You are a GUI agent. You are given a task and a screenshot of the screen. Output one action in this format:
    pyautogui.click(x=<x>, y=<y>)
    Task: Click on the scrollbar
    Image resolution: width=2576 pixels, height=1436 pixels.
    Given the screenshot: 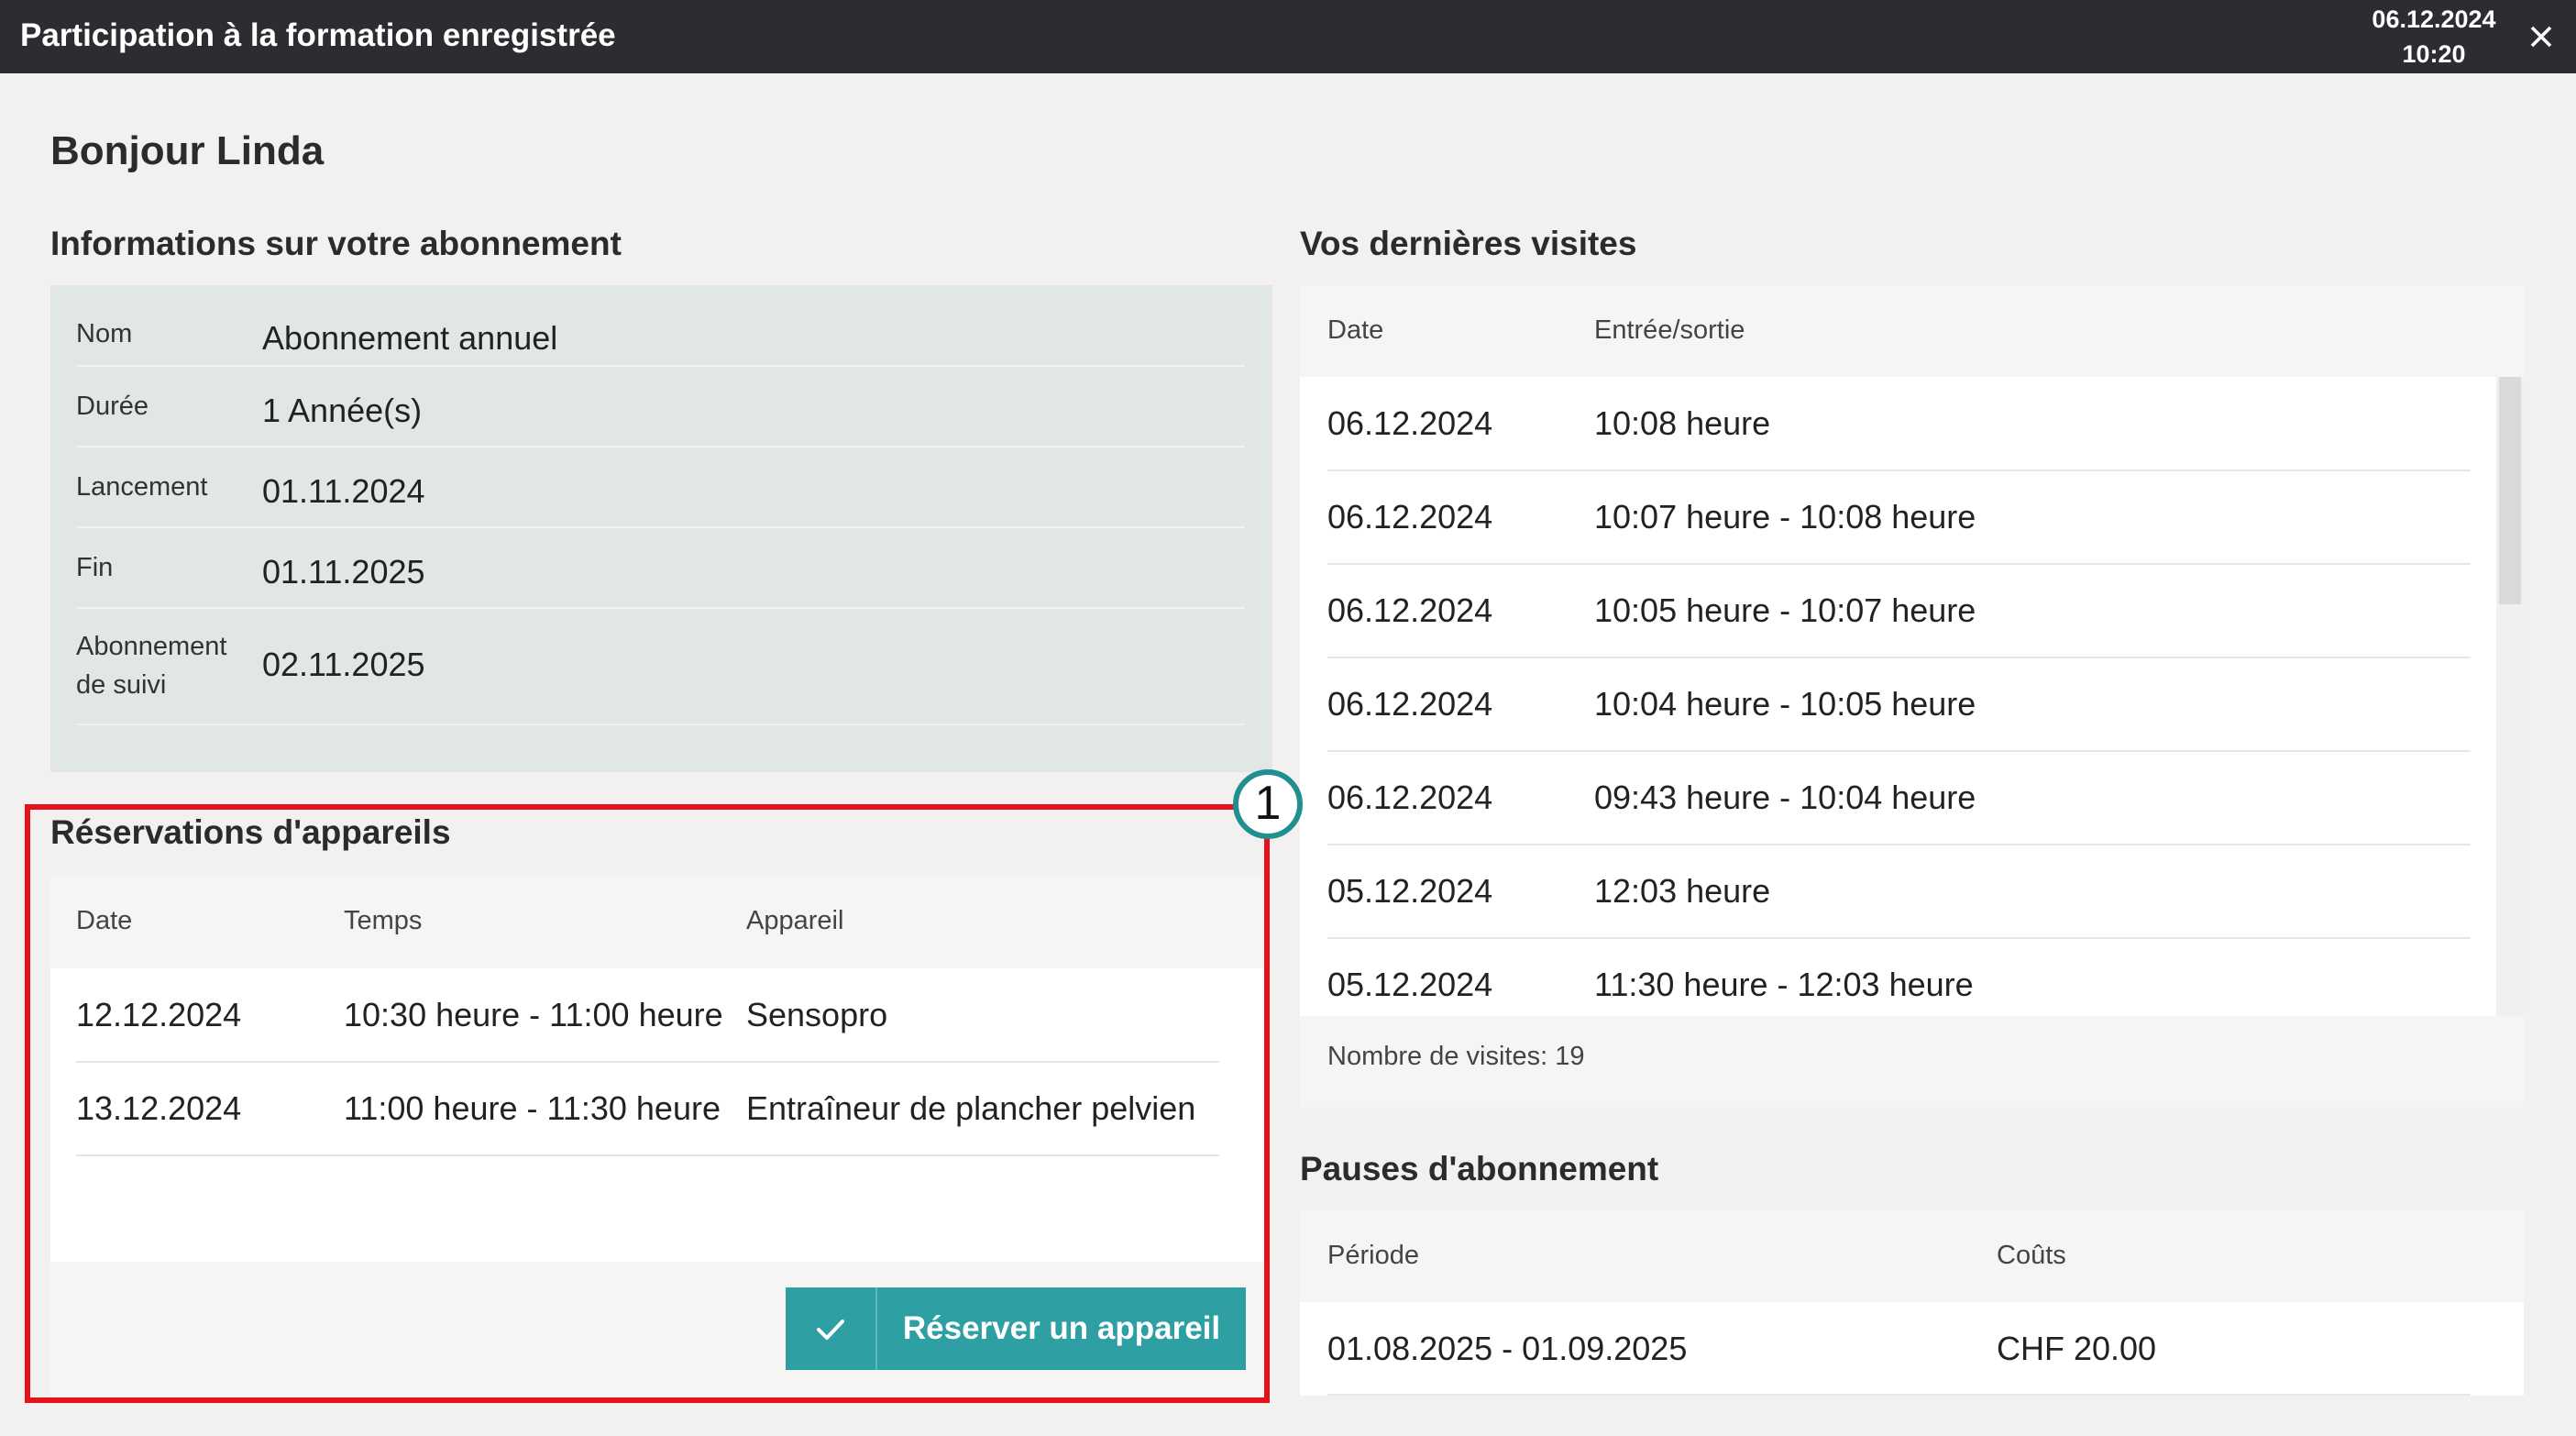 What is the action you would take?
    pyautogui.click(x=2510, y=696)
    